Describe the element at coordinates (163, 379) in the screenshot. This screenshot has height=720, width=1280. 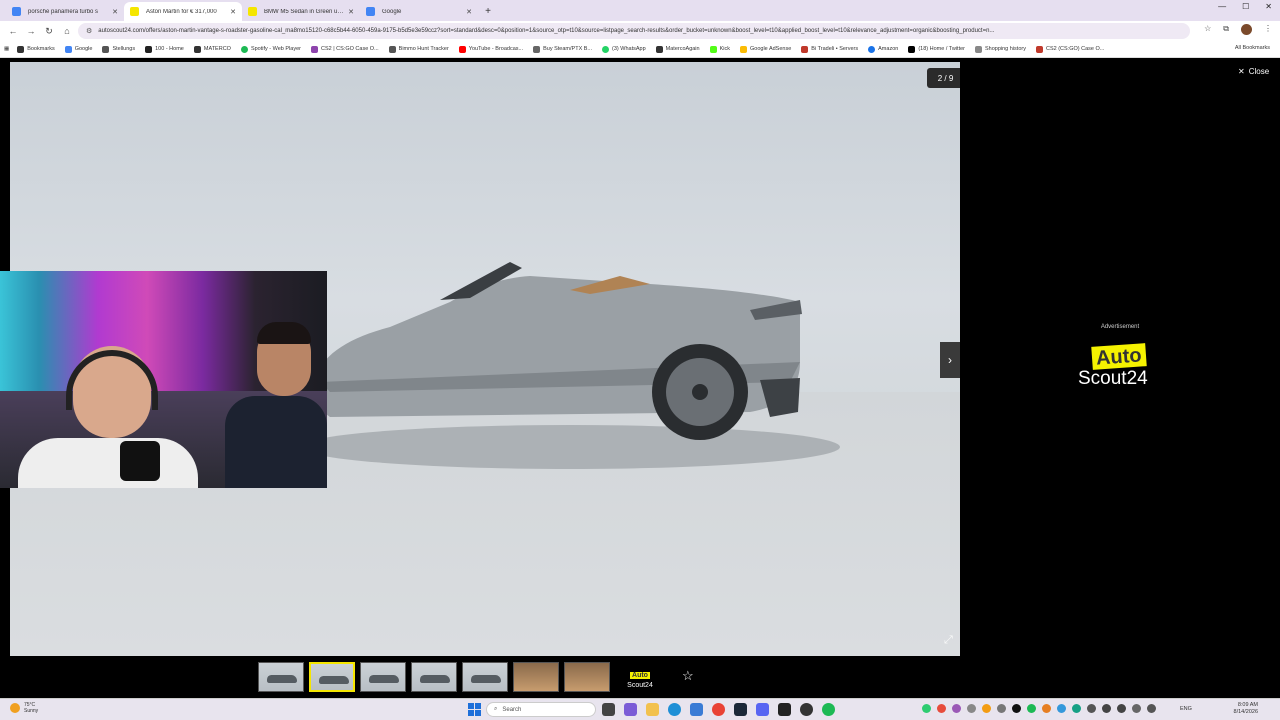
I see `webcam-overlay` at that location.